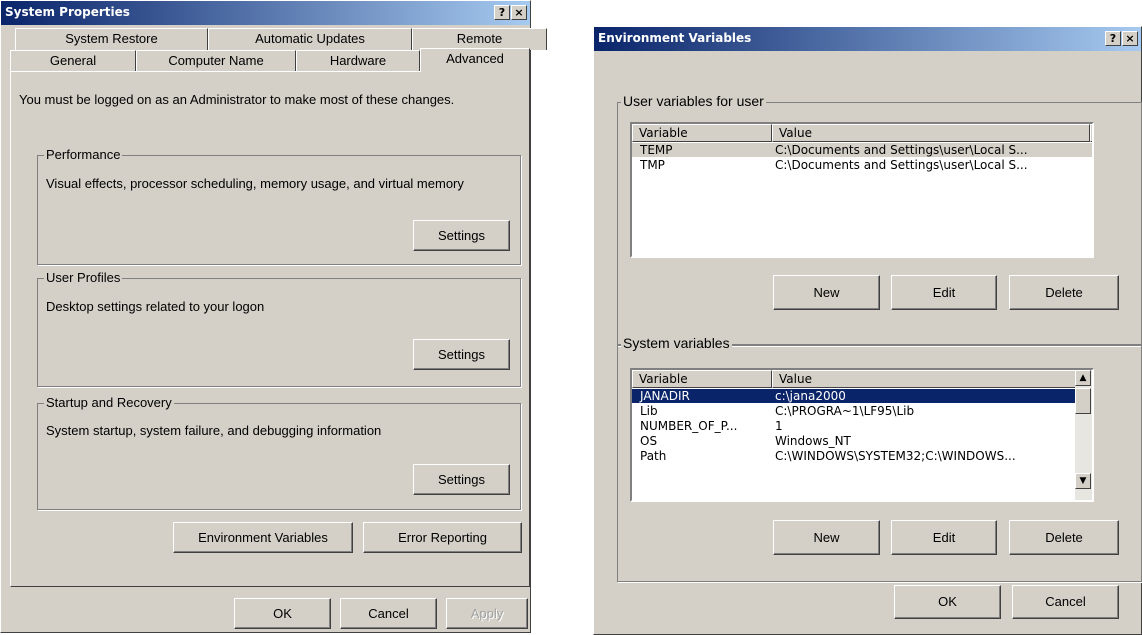 The height and width of the screenshot is (635, 1142). I want to click on group-description: Desktop settings related to your logon, so click(155, 306).